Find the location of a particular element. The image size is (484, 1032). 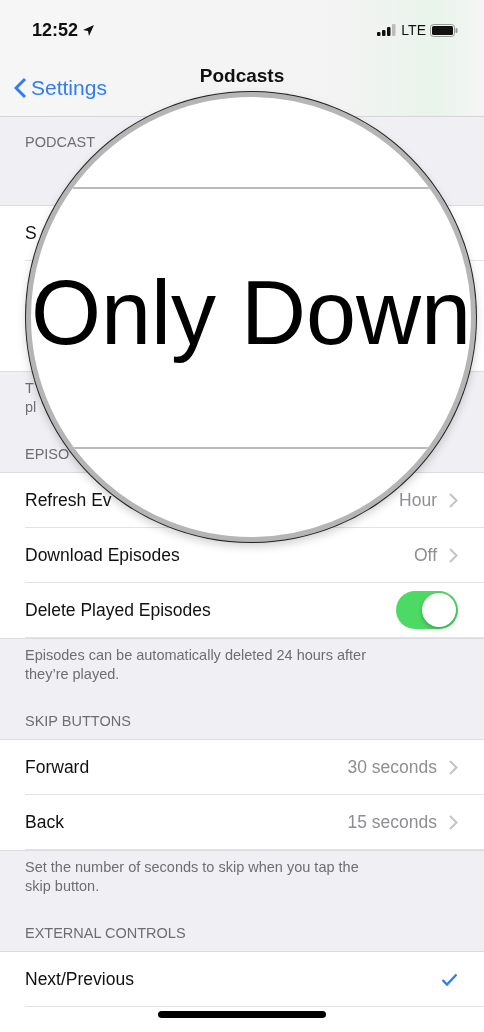

row-label: Forward is located at coordinates (57, 767).